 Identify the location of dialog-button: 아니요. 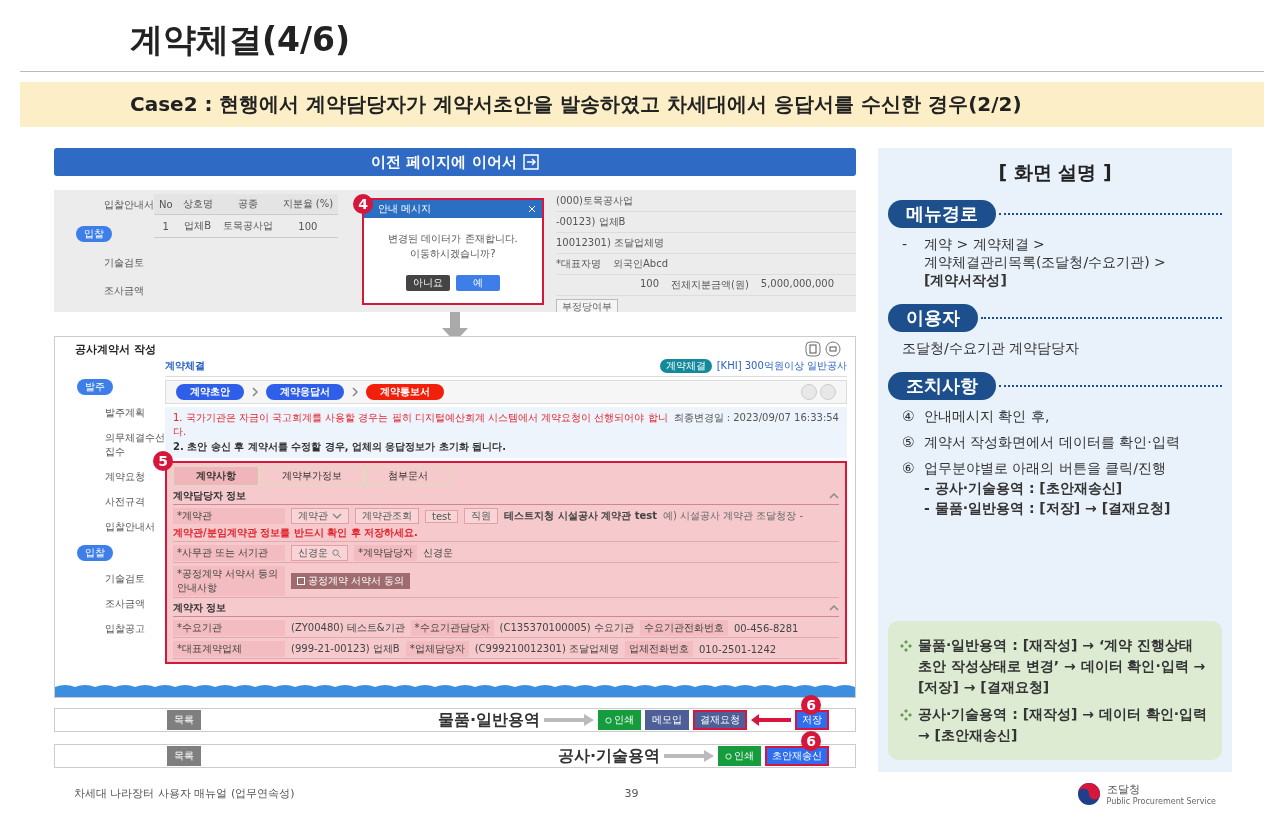
(428, 283).